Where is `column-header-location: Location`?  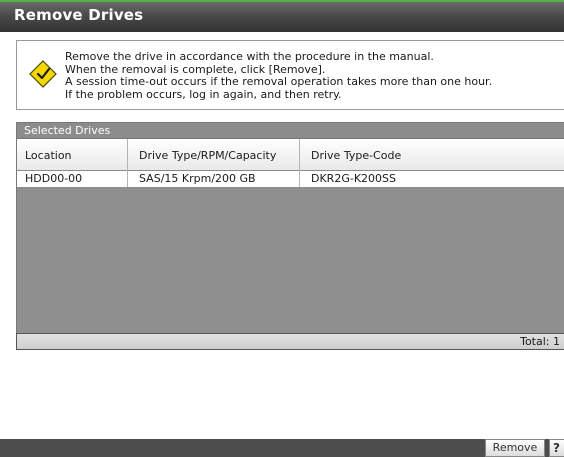
column-header-location: Location is located at coordinates (48, 155).